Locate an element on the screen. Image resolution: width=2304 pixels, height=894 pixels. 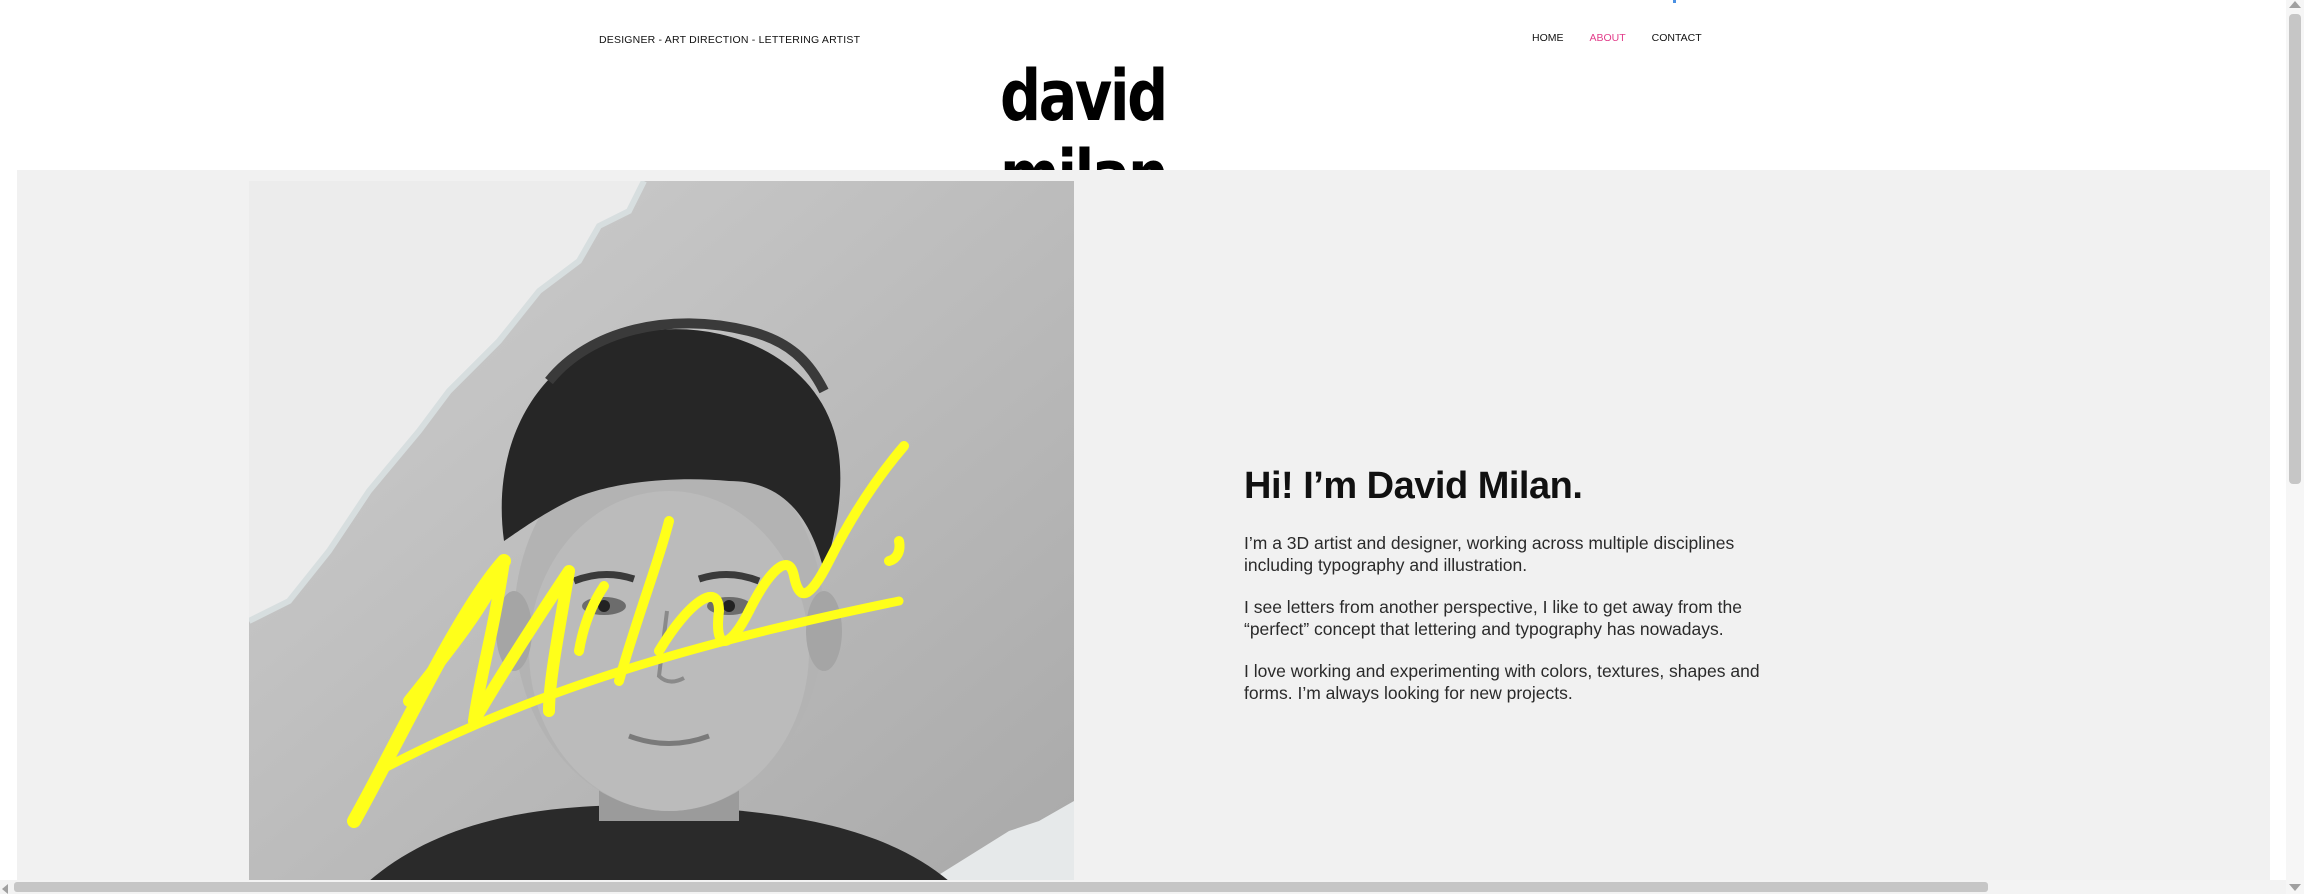
nav-home: HOME is located at coordinates (1548, 38).